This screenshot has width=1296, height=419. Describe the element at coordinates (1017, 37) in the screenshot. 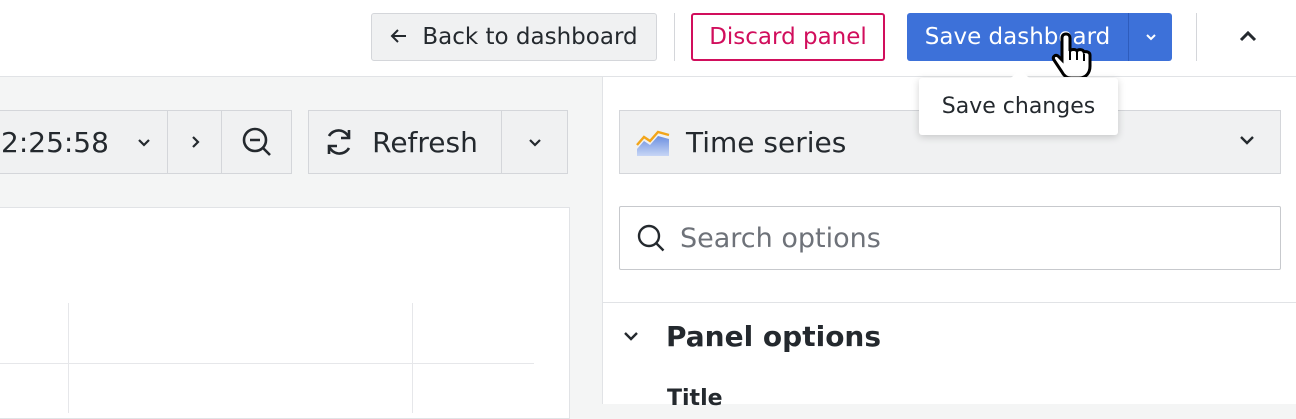

I see `save-dashboard-button: Save dashboard` at that location.